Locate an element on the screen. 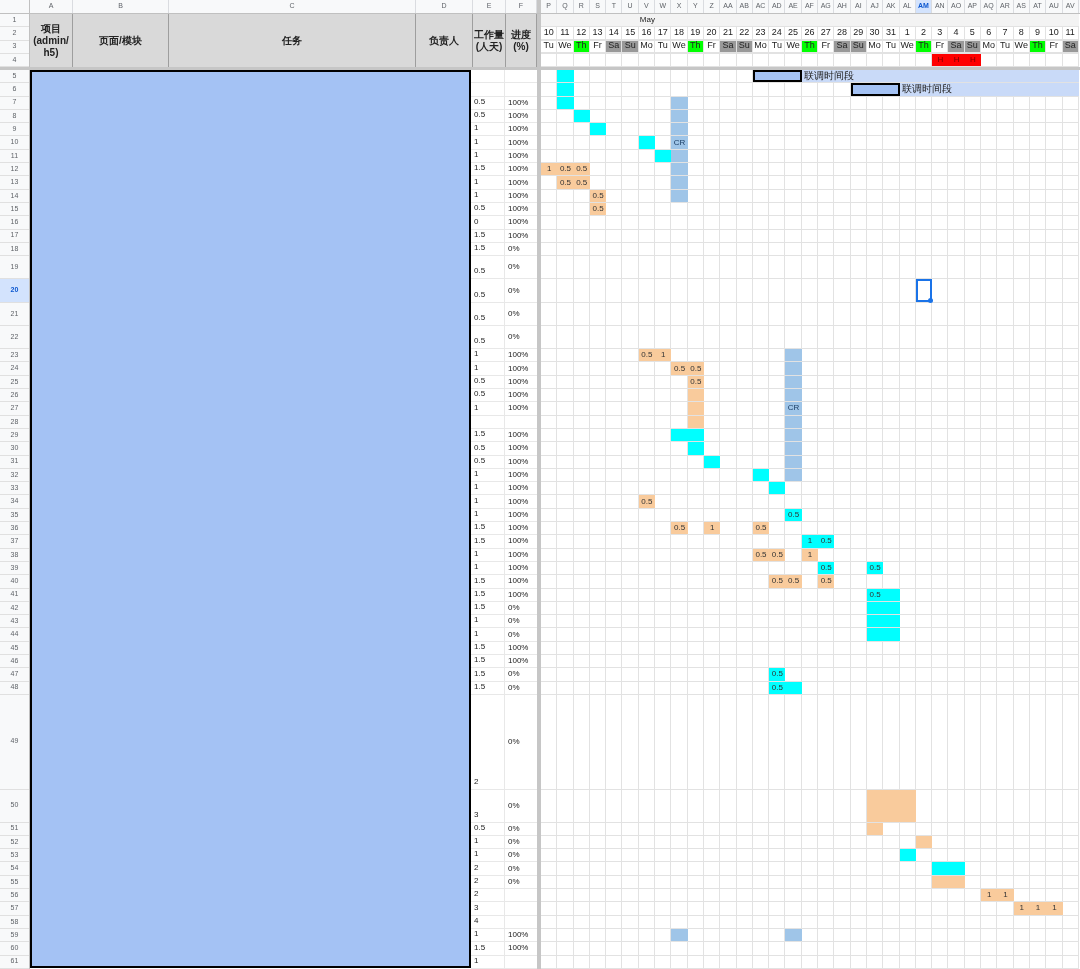 The image size is (1080, 969). table-cell-text: 4 is located at coordinates (476, 921).